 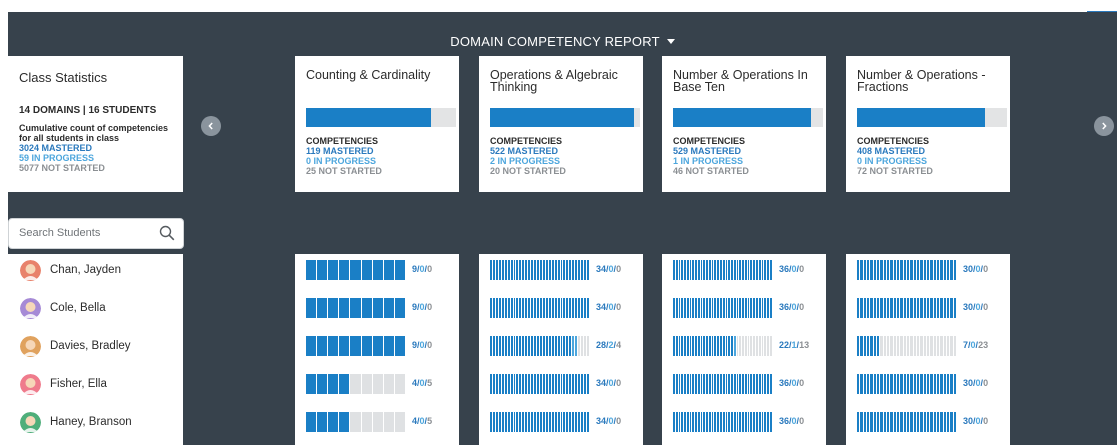 I want to click on progress-count-label: 36/0/0, so click(x=791, y=383).